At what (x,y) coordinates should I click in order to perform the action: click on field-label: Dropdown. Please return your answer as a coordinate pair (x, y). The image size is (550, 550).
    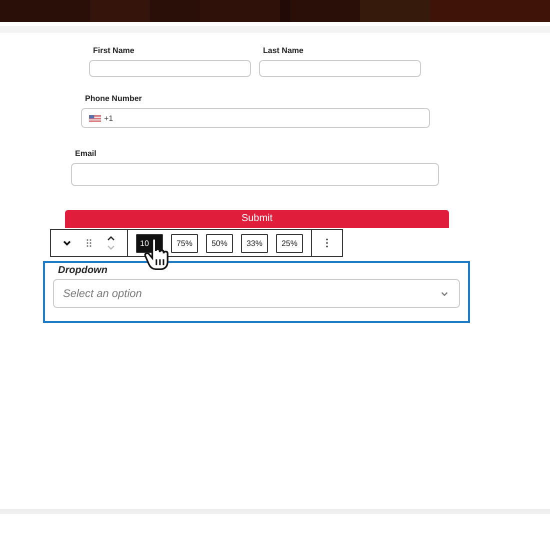
    Looking at the image, I should click on (82, 270).